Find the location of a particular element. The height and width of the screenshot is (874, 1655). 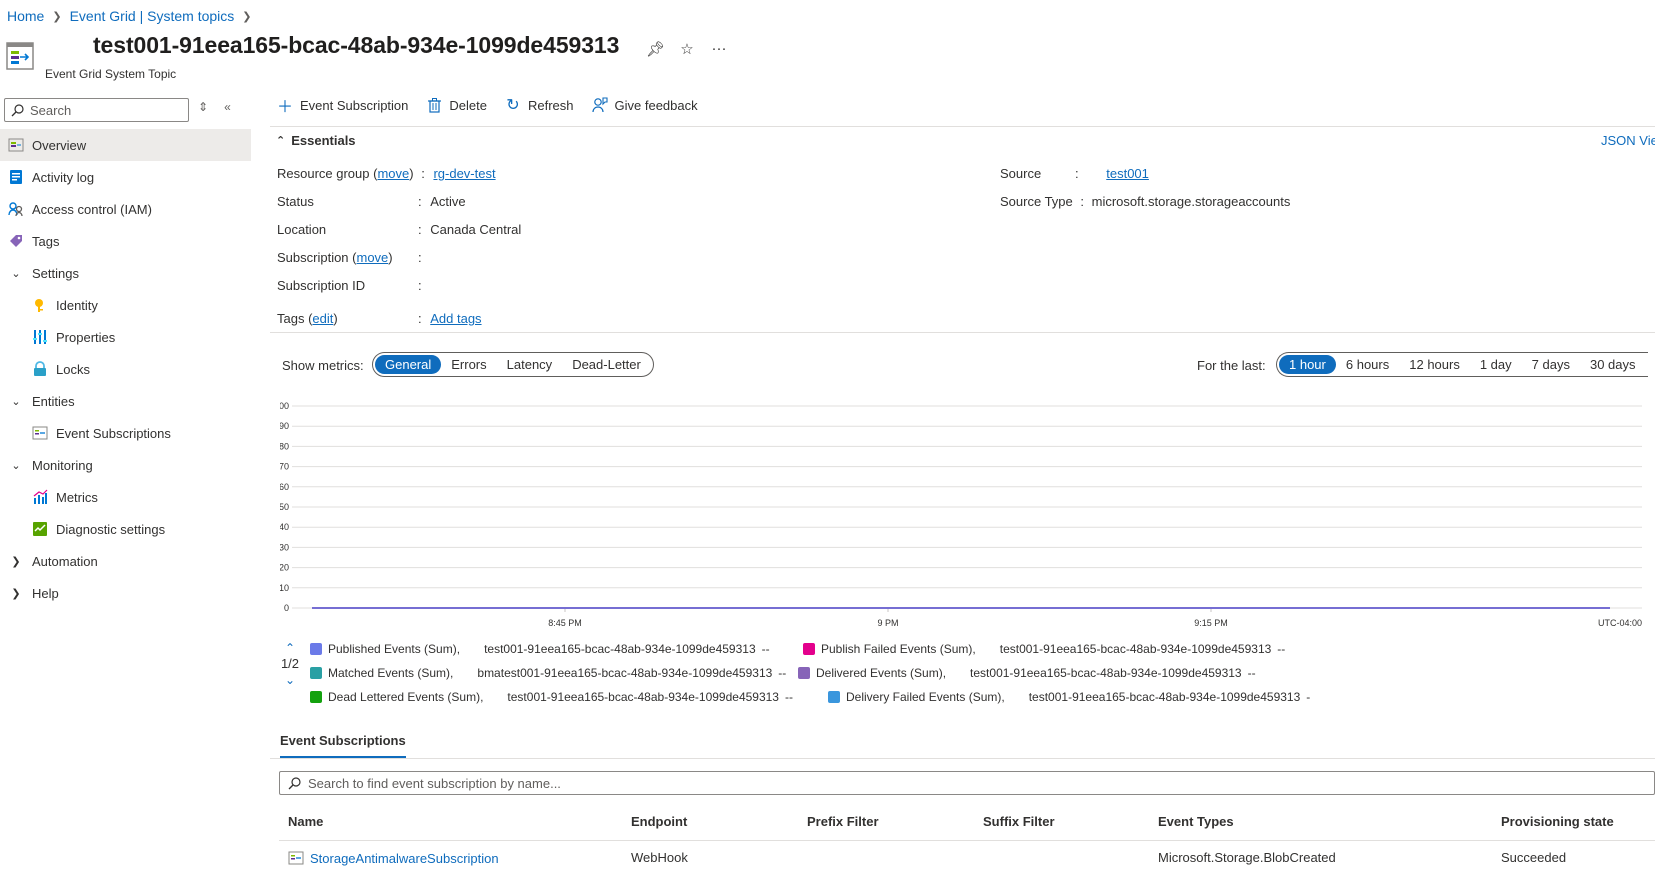

y-tick-label: 10 is located at coordinates (284, 588).